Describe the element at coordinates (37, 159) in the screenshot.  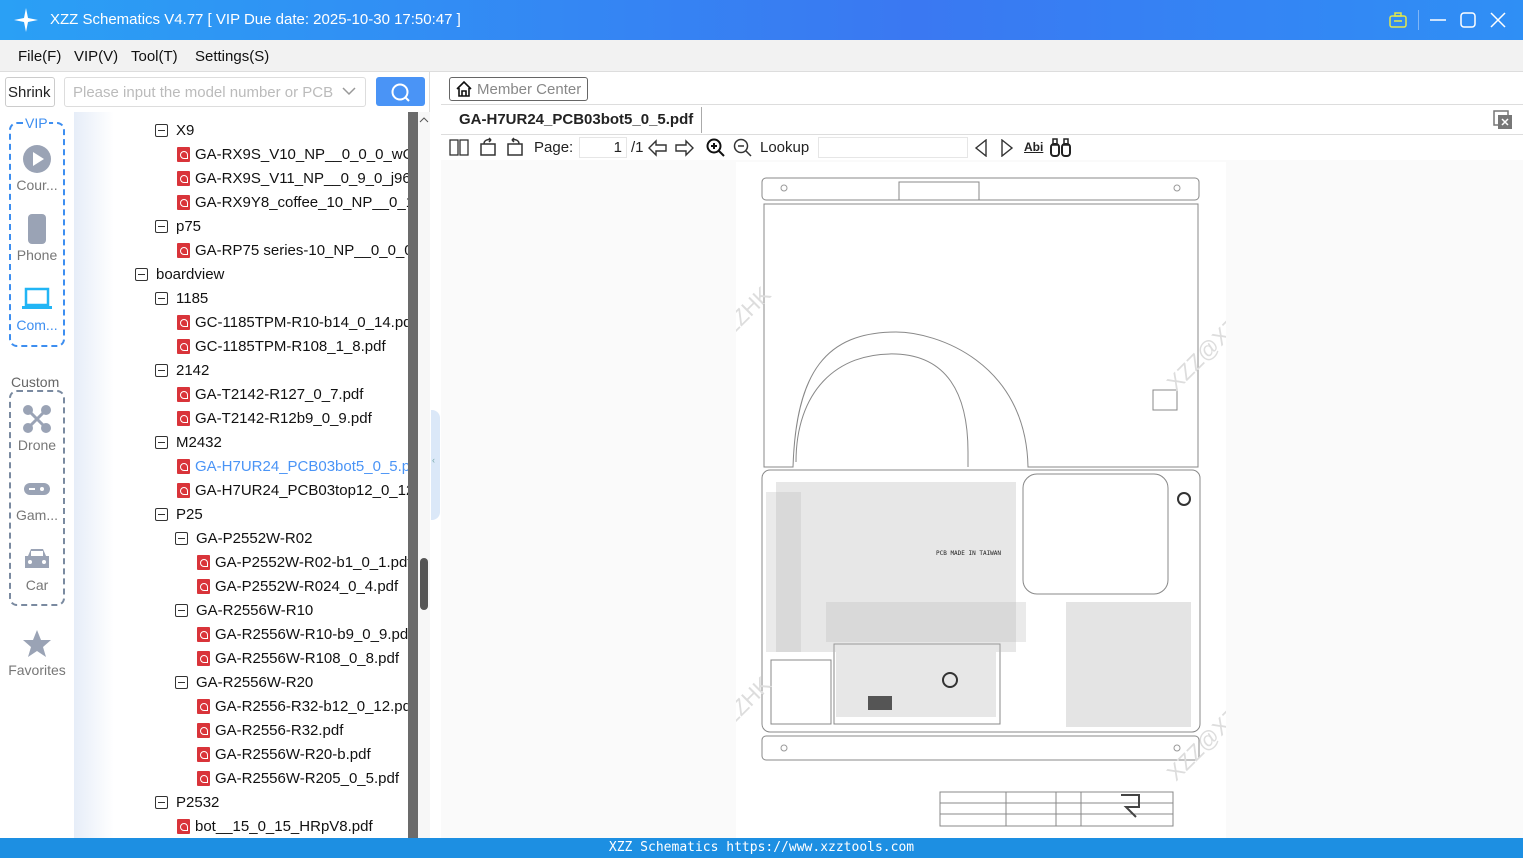
I see `play-icon` at that location.